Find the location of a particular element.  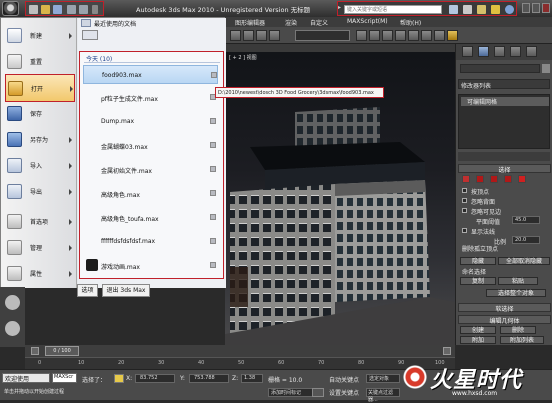

align-icon is located at coordinates (374, 35).